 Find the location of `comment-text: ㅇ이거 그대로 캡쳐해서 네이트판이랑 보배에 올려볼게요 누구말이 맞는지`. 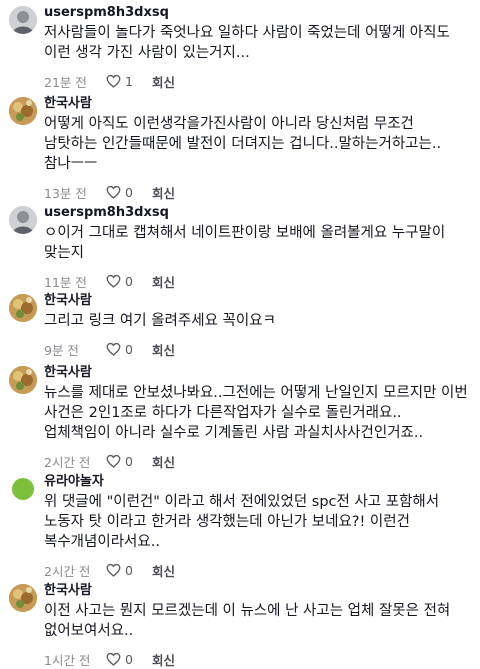

comment-text: ㅇ이거 그대로 캡쳐해서 네이트판이랑 보배에 올려볼게요 누구말이 맞는지 is located at coordinates (245, 243).